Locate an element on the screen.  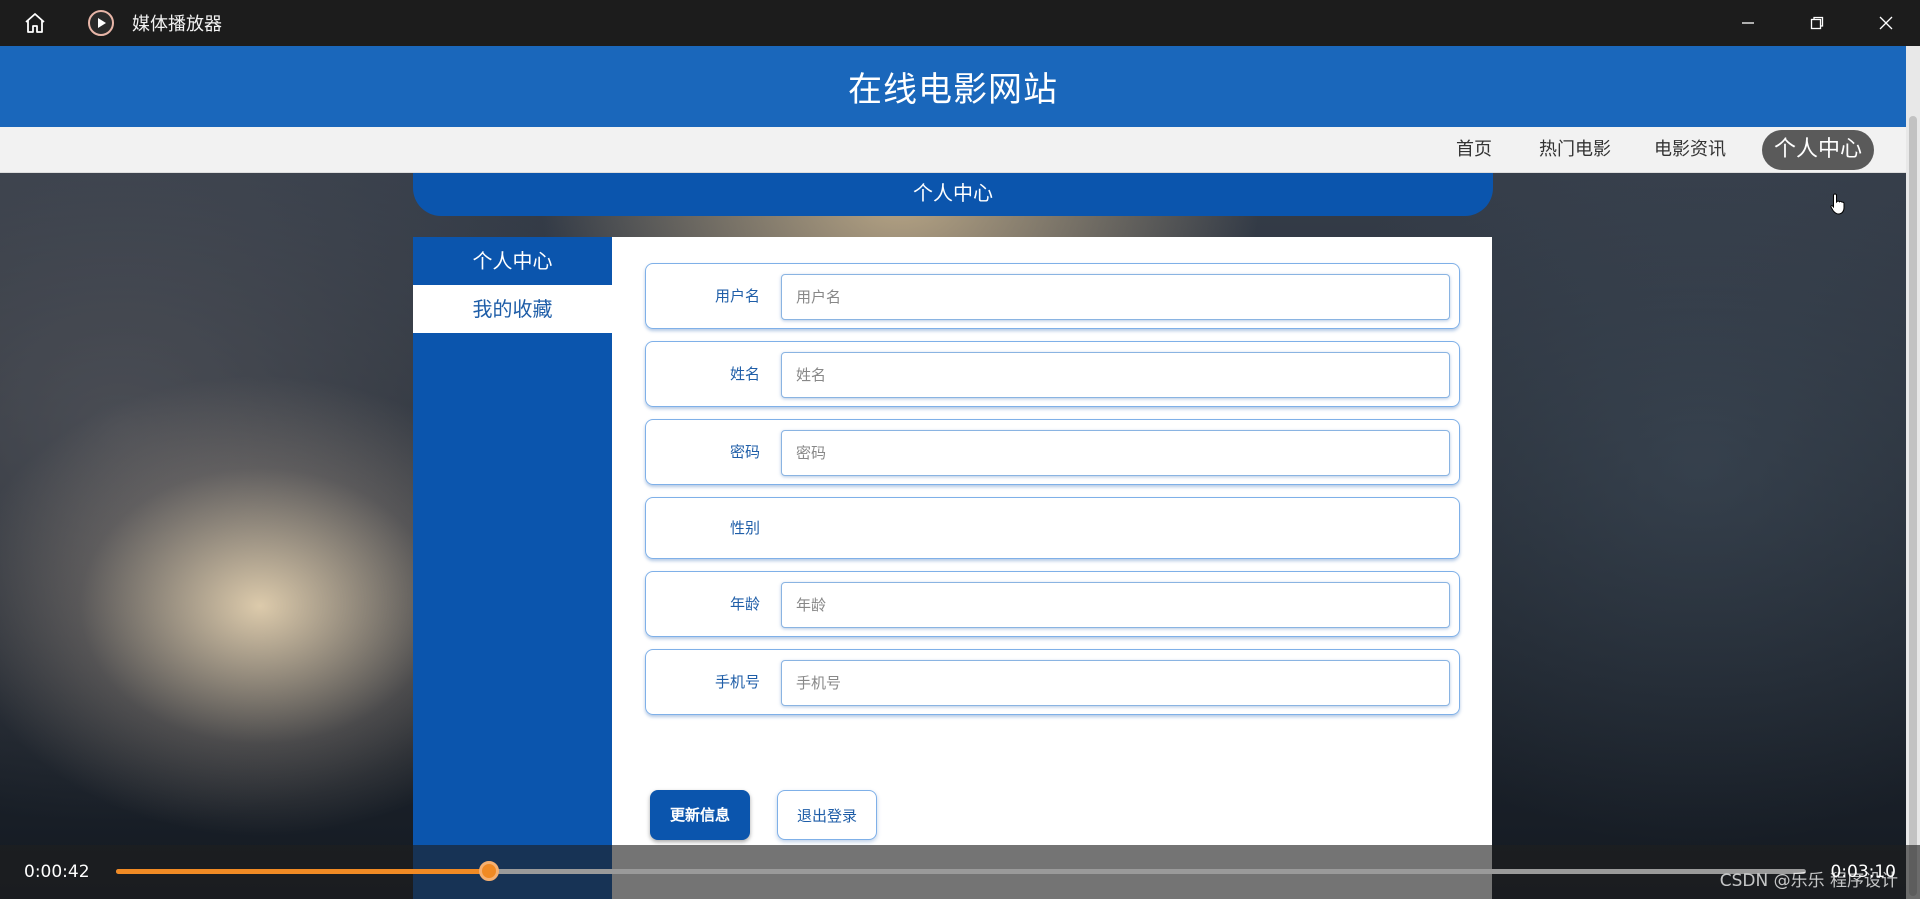
update-info-button: 更新信息 is located at coordinates (700, 815).